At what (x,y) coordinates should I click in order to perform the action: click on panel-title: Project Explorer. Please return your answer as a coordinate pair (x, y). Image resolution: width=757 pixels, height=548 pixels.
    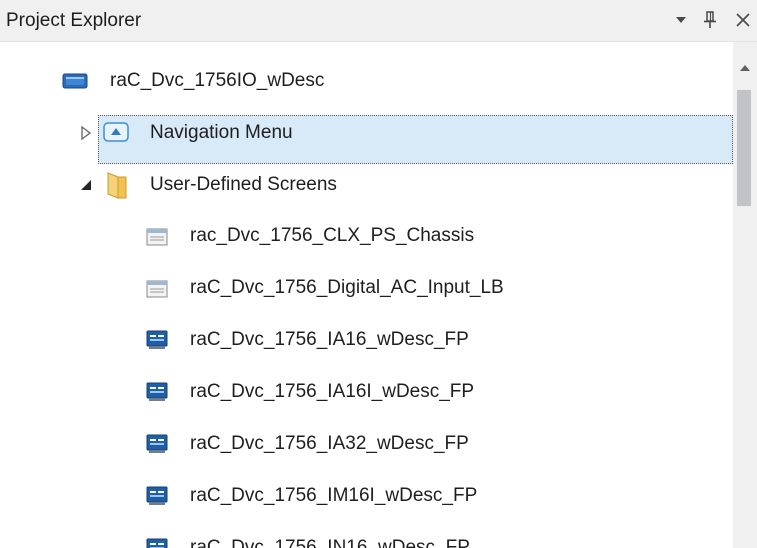
    Looking at the image, I should click on (74, 20).